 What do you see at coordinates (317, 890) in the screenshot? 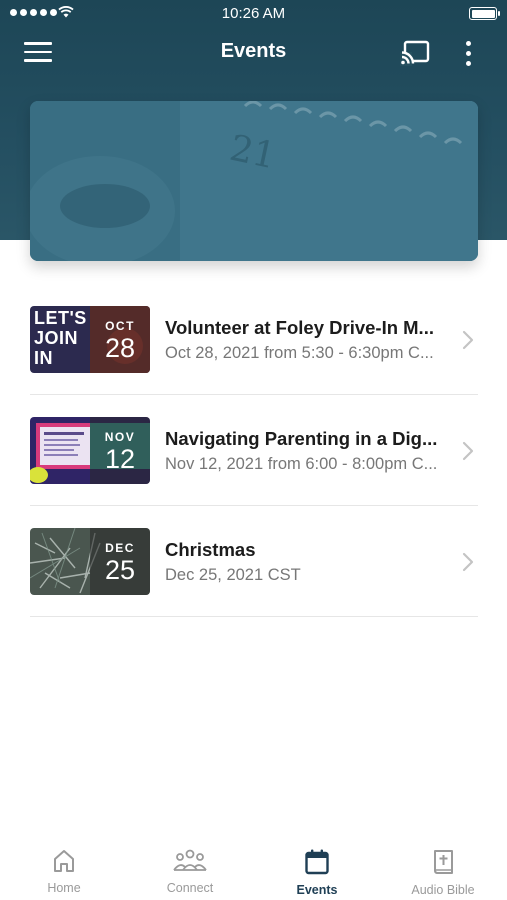
I see `tab-label: Events` at bounding box center [317, 890].